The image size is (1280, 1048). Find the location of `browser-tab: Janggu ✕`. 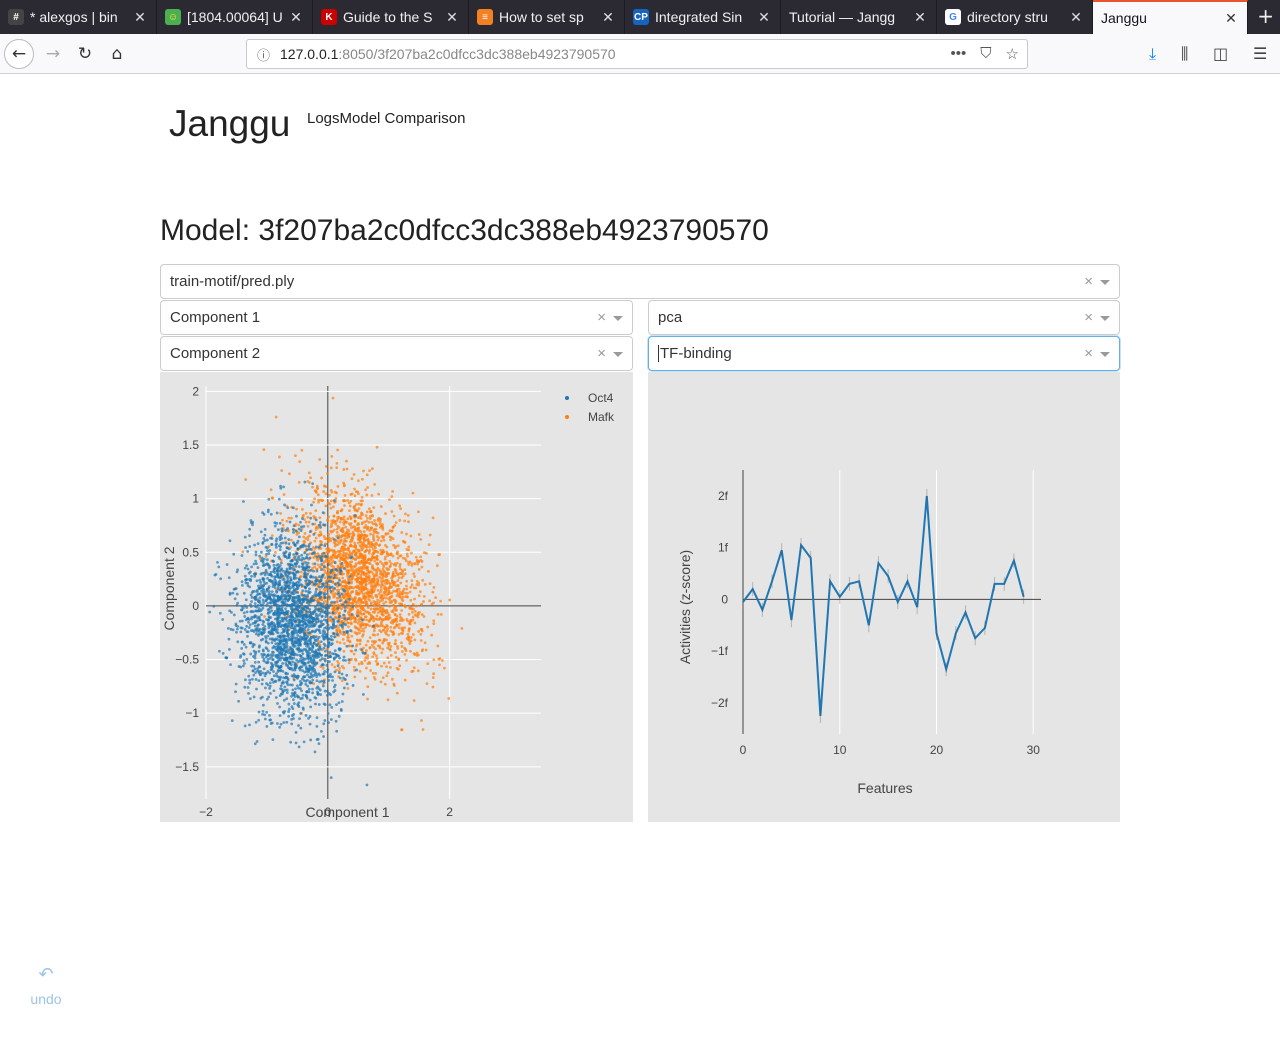

browser-tab: Janggu ✕ is located at coordinates (1170, 17).